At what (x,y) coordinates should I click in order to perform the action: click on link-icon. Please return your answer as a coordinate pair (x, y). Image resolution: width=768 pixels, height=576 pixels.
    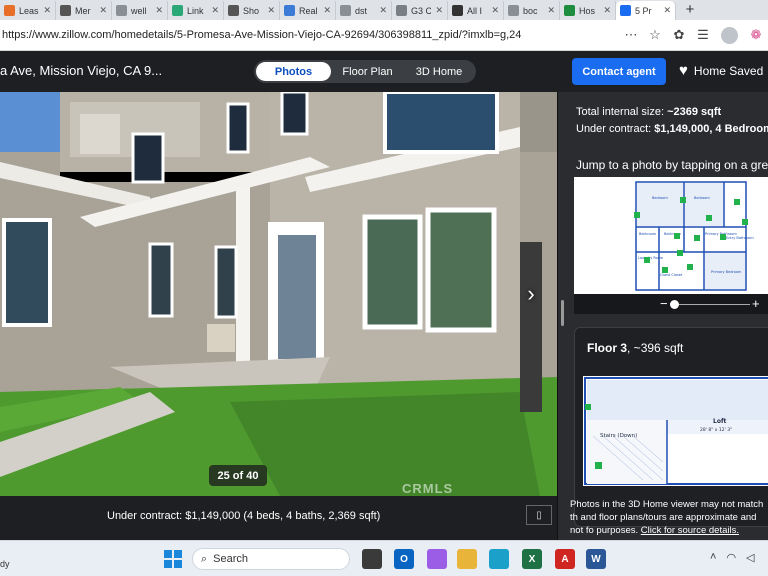
    Looking at the image, I should click on (177, 10).